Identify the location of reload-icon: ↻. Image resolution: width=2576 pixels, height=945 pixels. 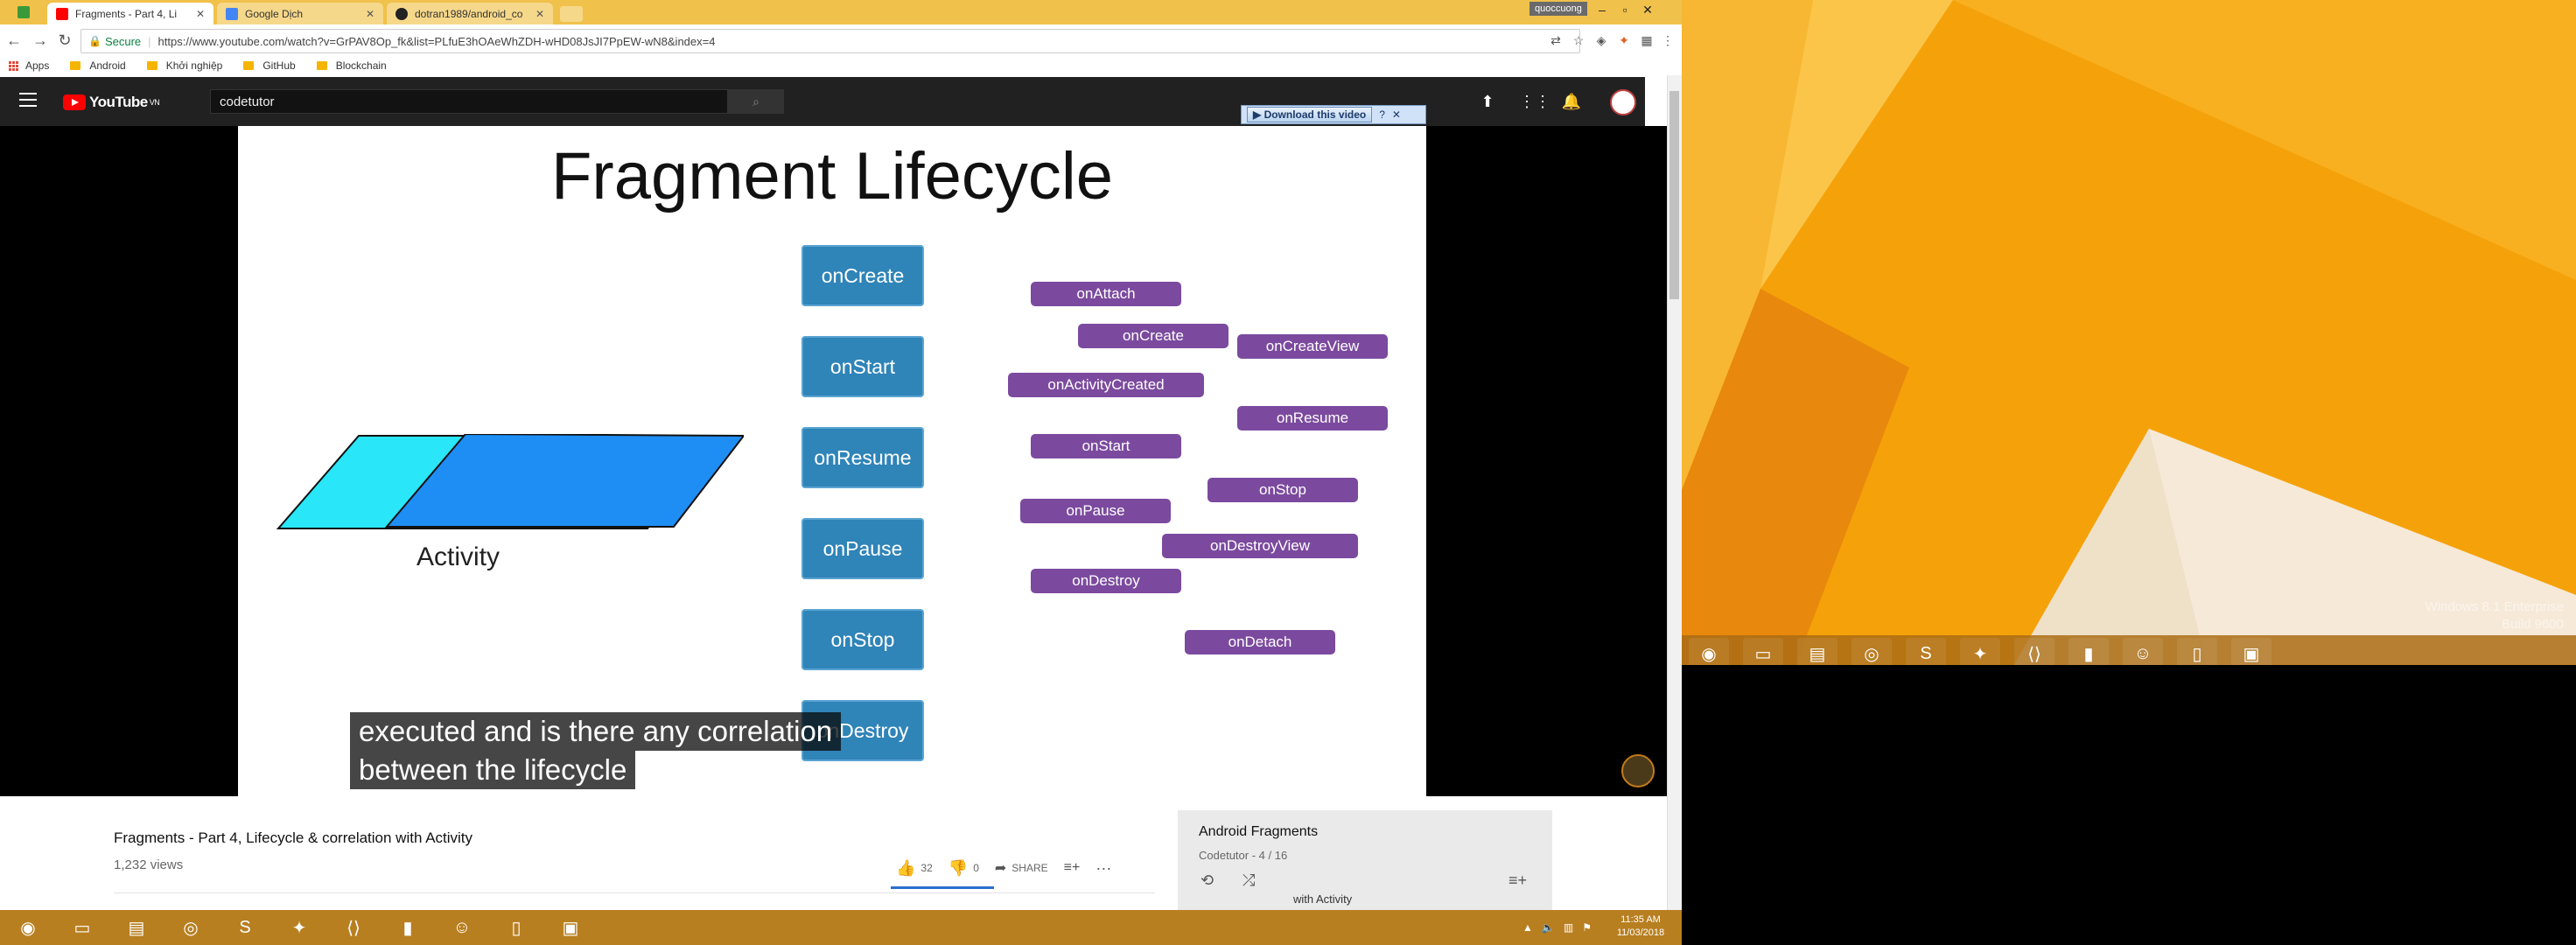
(64, 40).